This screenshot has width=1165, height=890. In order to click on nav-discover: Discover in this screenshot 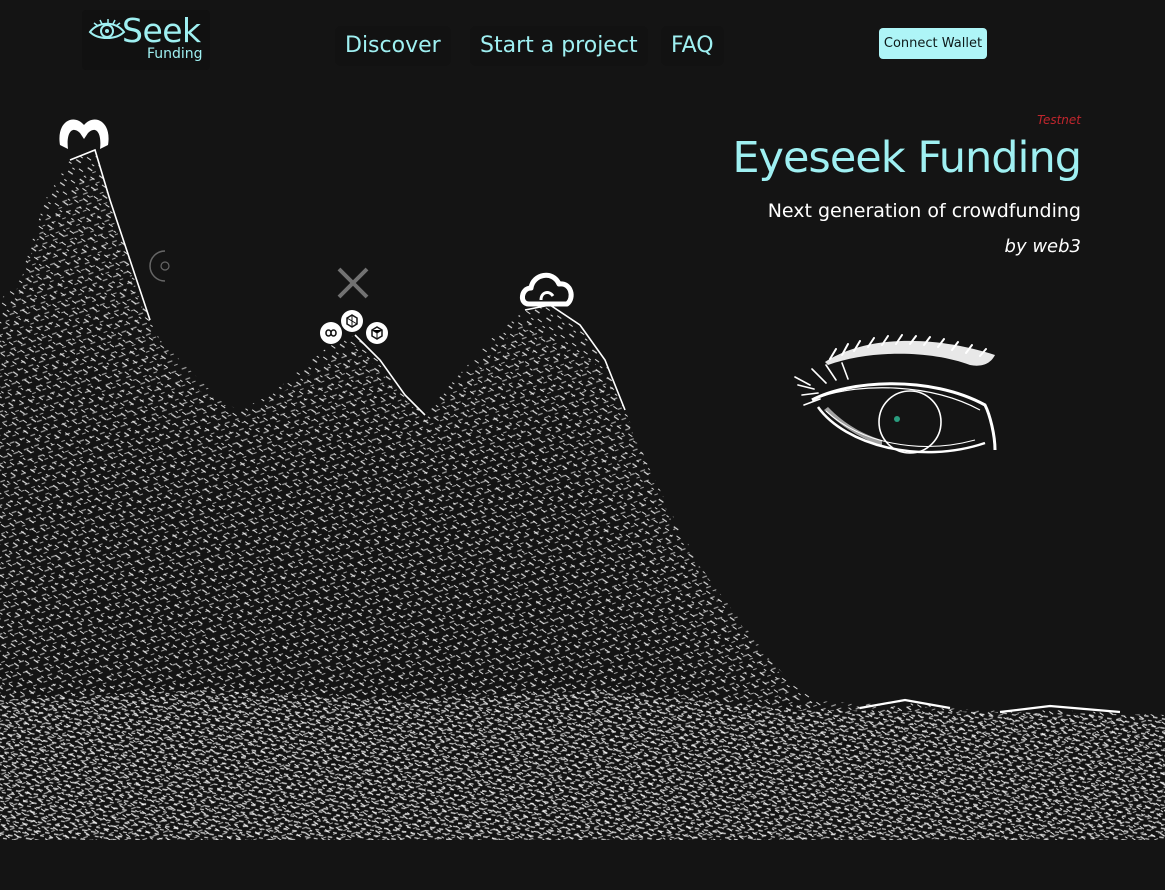, I will do `click(393, 46)`.